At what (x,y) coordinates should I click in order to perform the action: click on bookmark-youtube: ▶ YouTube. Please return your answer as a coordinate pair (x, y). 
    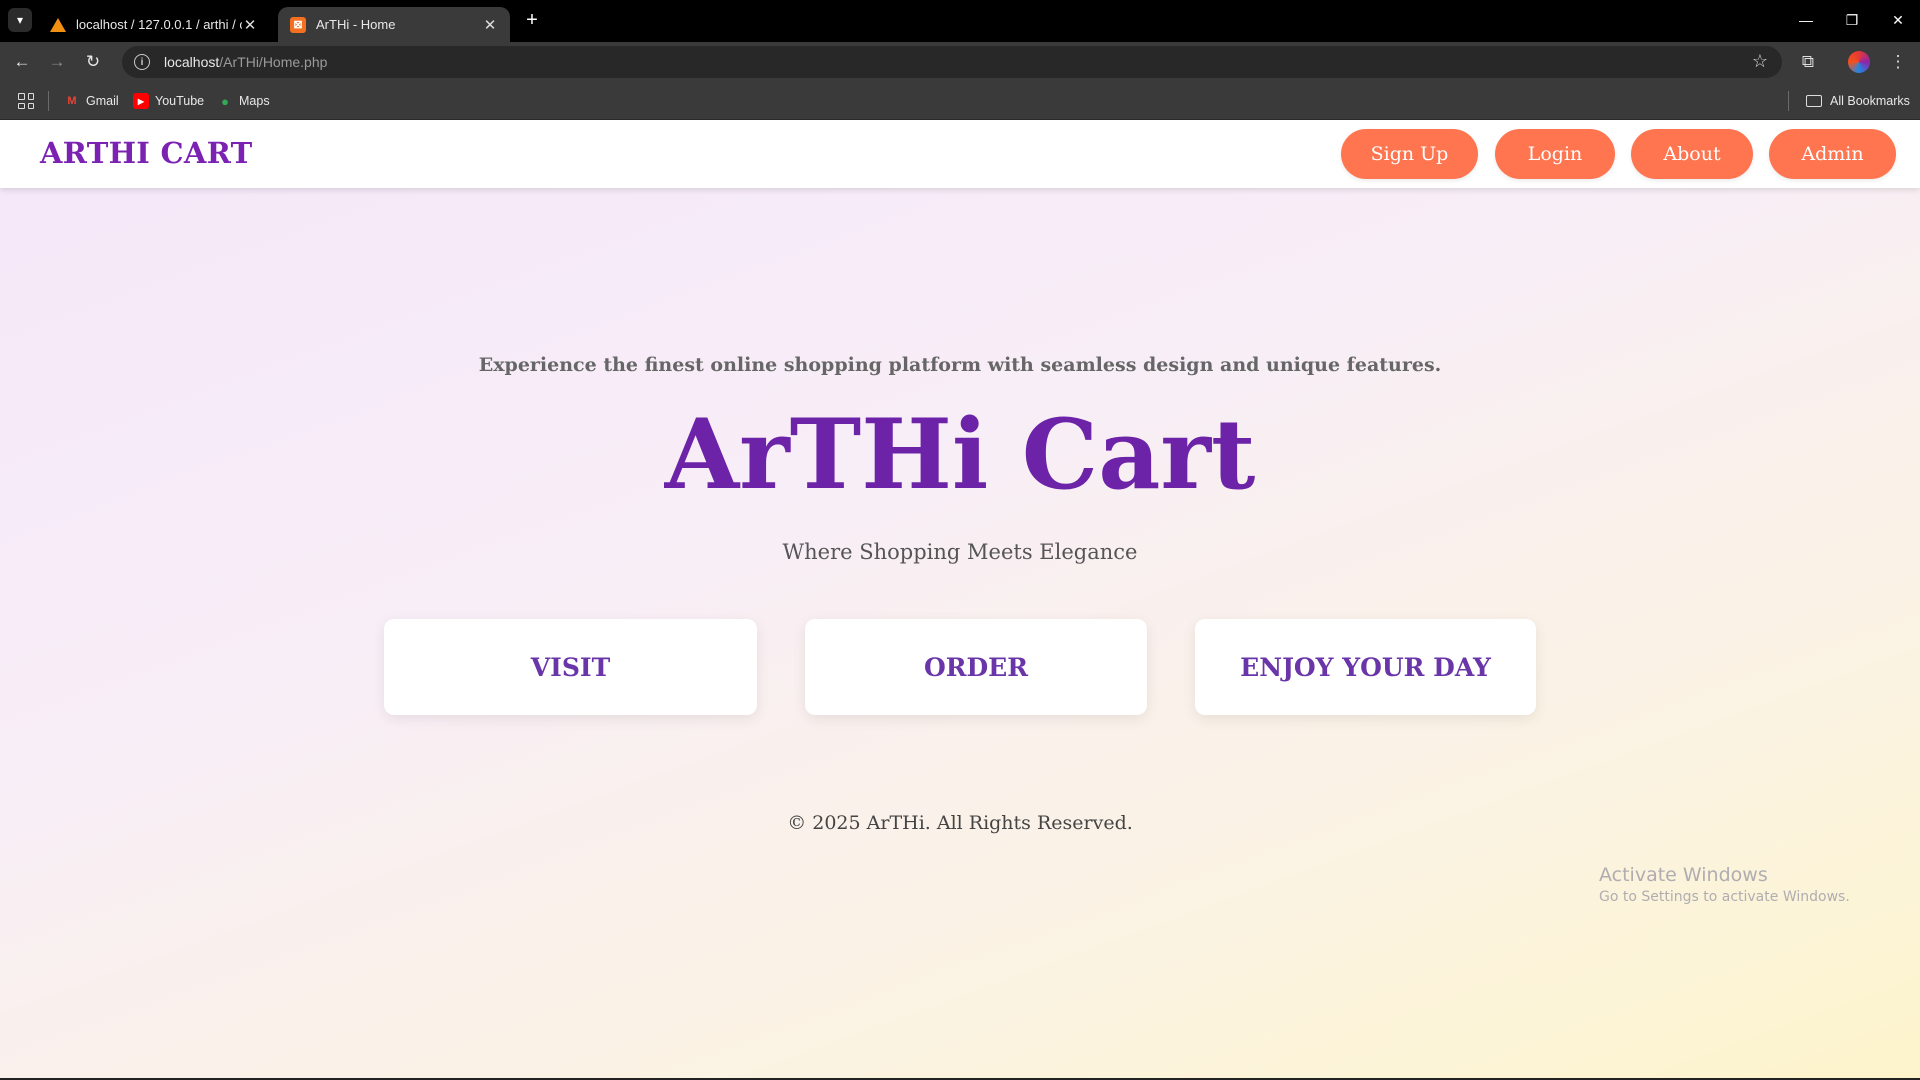
    Looking at the image, I should click on (168, 101).